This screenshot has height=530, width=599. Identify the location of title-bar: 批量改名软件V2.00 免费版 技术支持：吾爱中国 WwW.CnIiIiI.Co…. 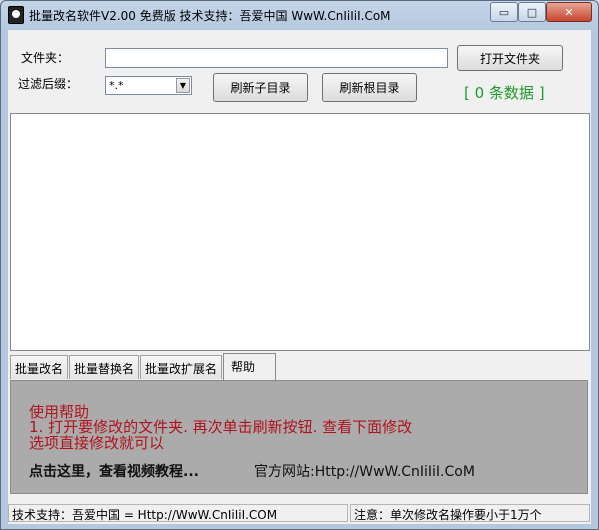
(299, 15).